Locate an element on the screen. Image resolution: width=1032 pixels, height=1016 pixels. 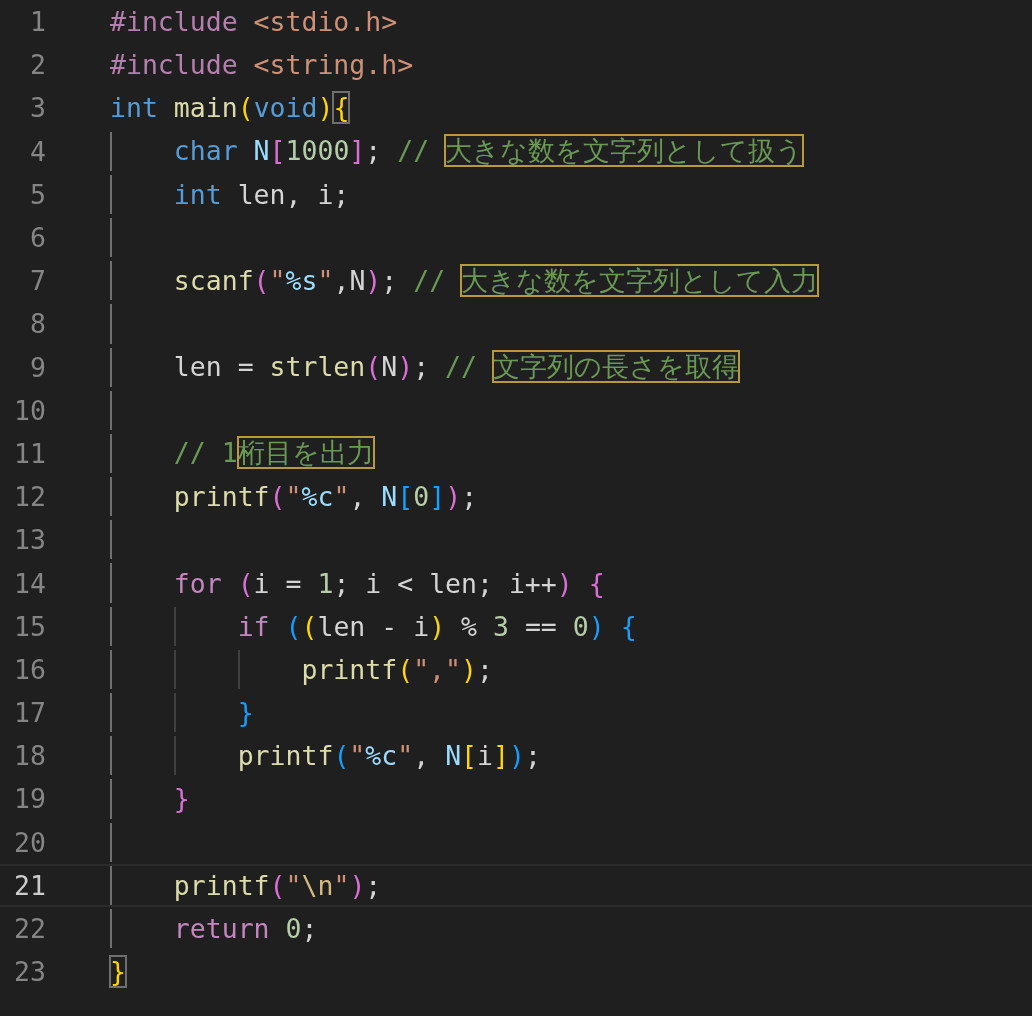
line-number: 7 is located at coordinates (38, 281).